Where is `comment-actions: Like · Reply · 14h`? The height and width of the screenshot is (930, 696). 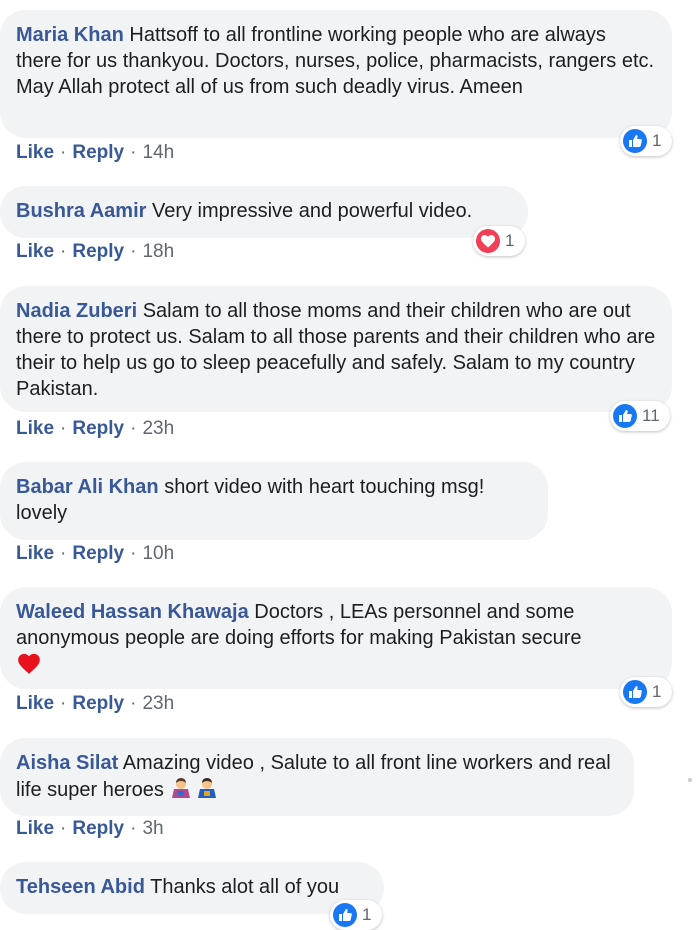
comment-actions: Like · Reply · 14h is located at coordinates (95, 153).